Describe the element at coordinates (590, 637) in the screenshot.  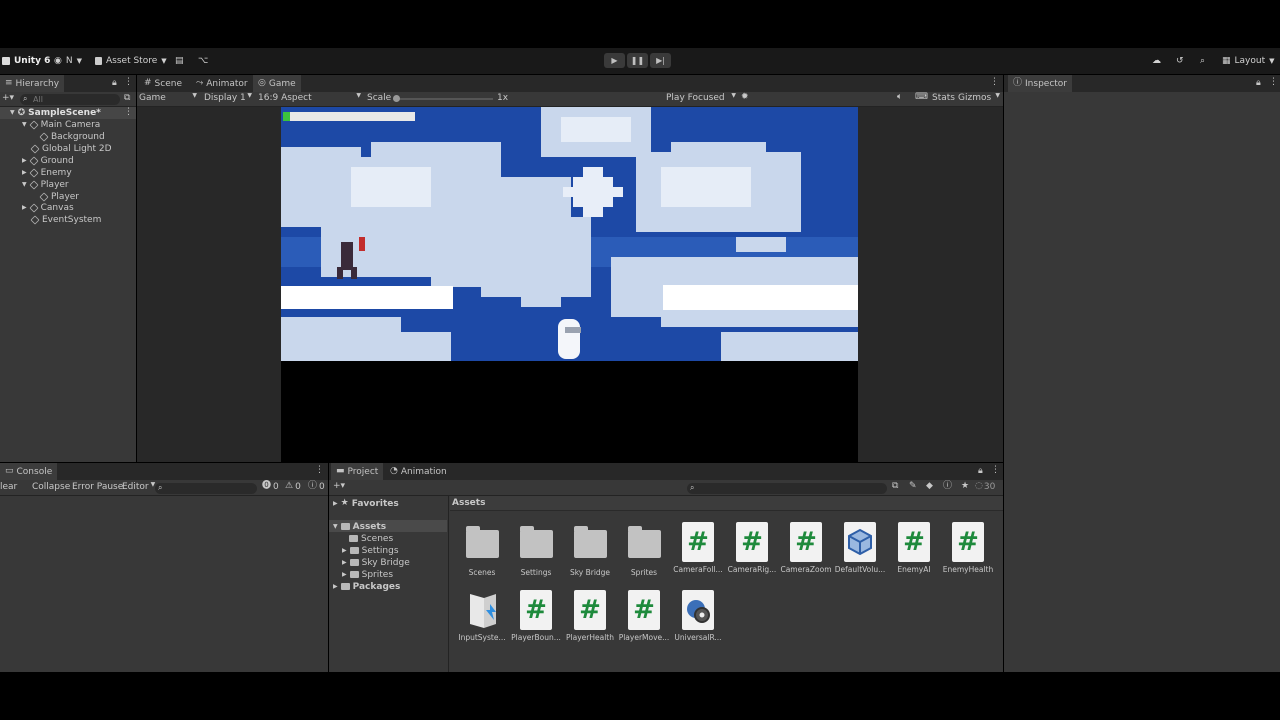
I see `asset-label: PlayerHealth` at that location.